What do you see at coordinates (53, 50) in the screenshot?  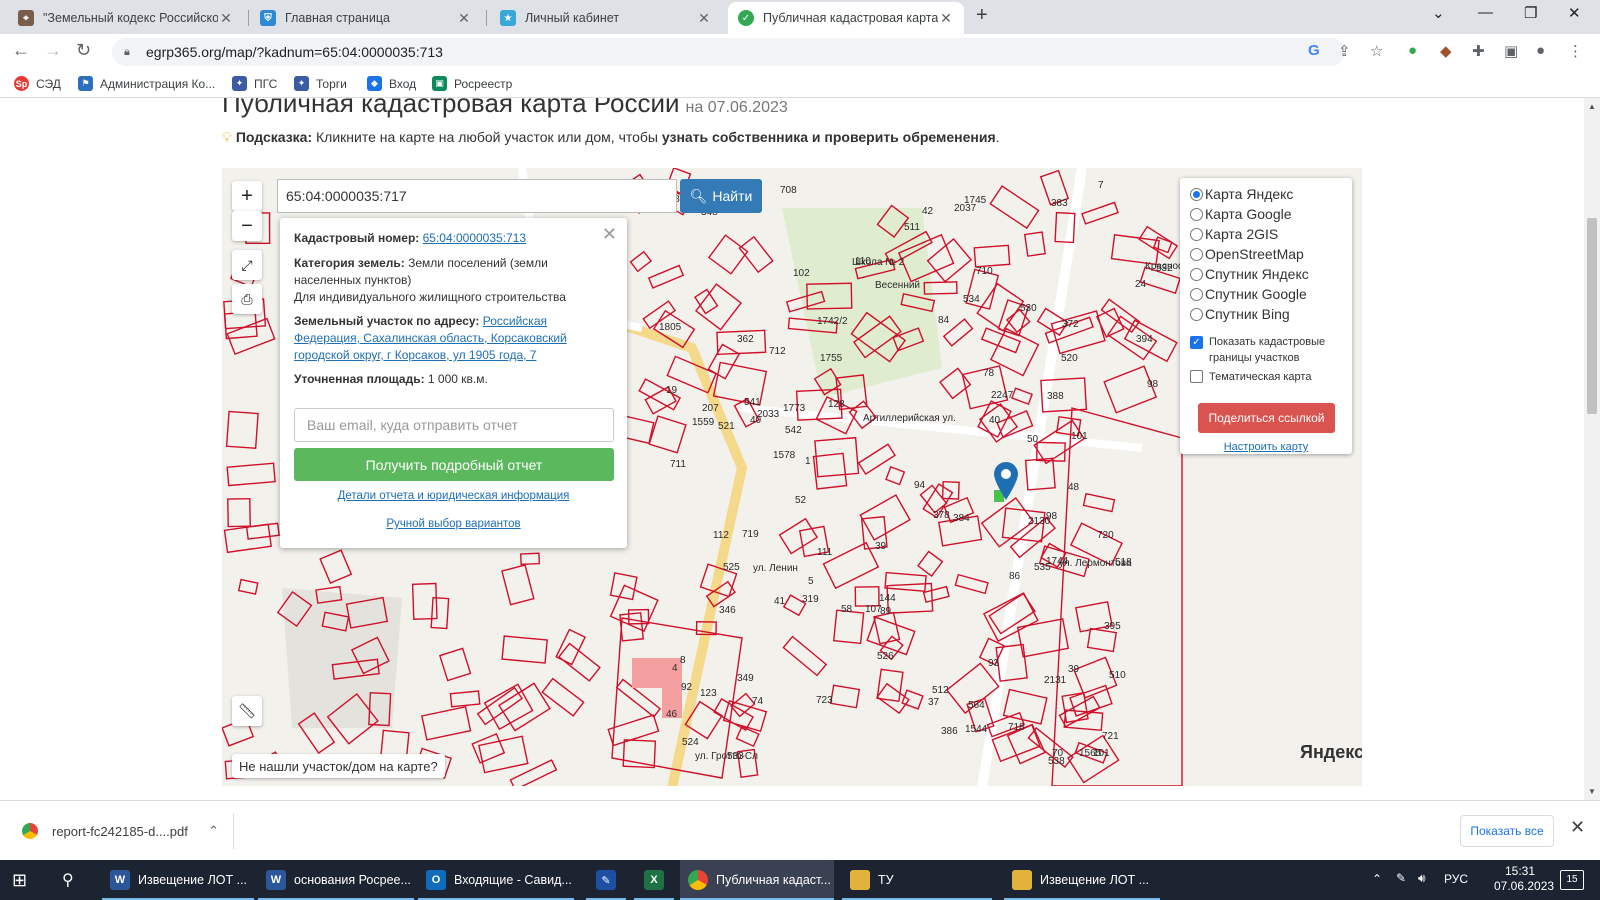 I see `forward-icon: →` at bounding box center [53, 50].